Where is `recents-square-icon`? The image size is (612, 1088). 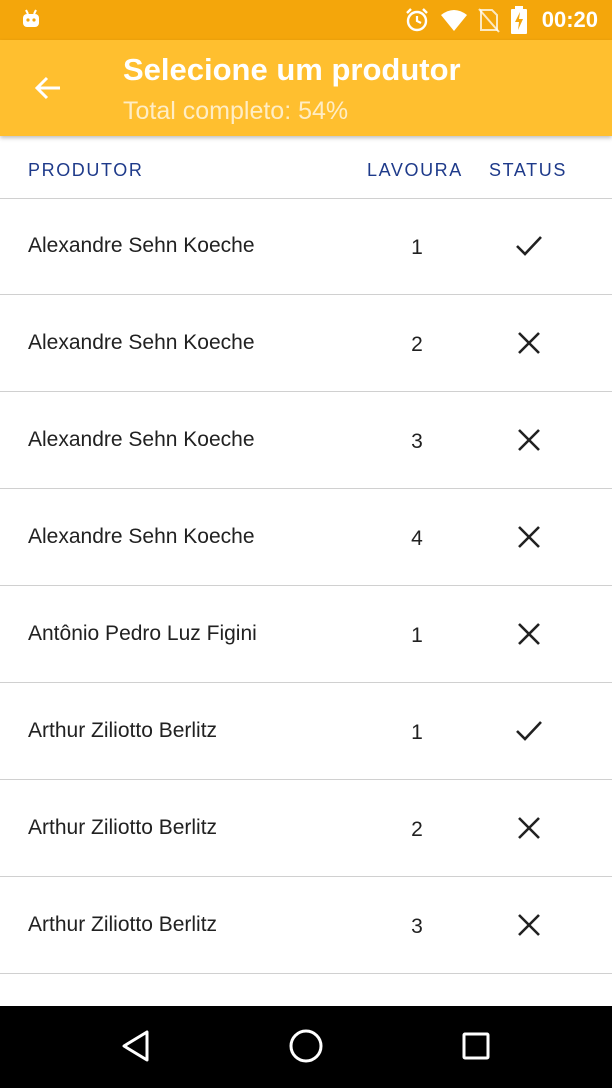
recents-square-icon is located at coordinates (476, 1046).